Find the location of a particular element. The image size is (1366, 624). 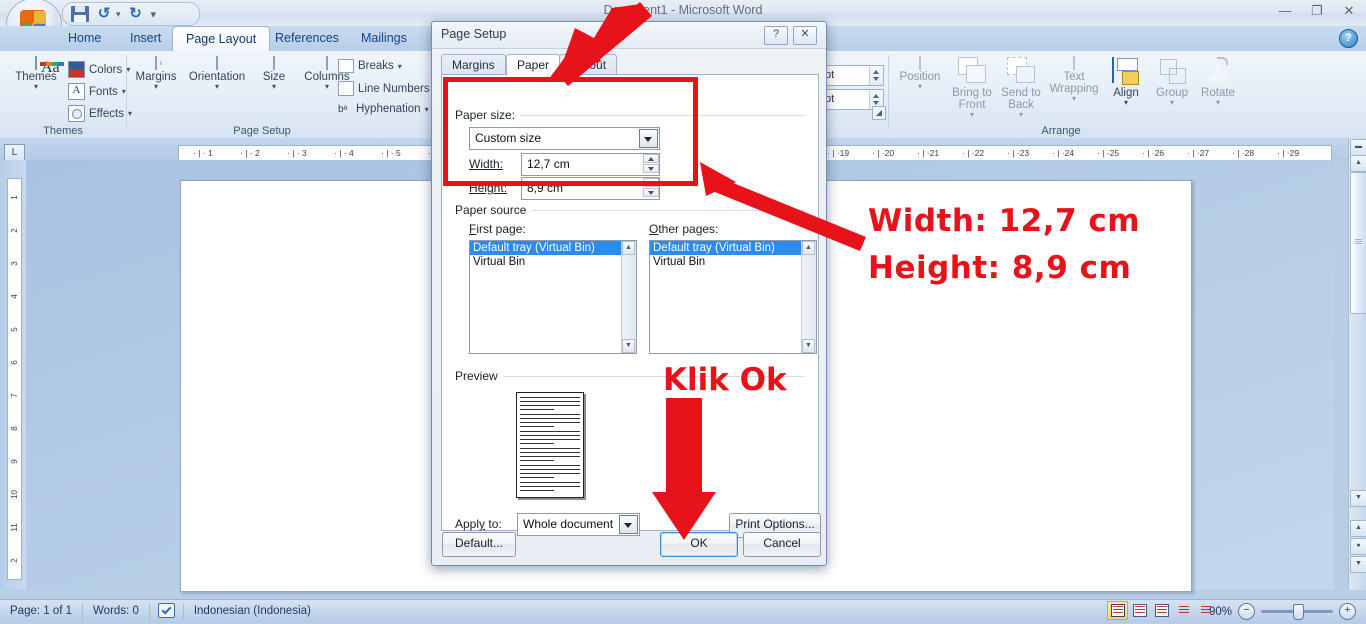

close-icon: ✕ is located at coordinates (1349, 11).